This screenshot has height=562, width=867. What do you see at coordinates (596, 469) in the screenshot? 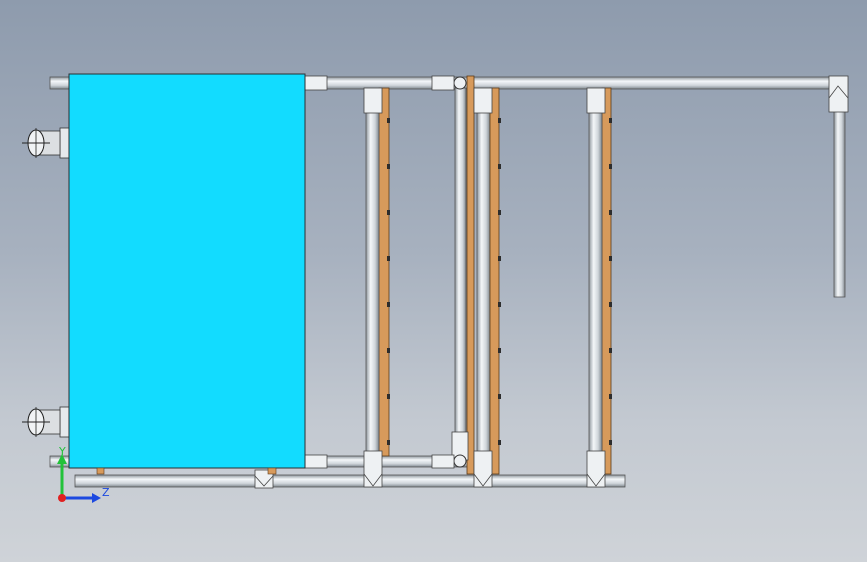
I see `frame3-bottom-fitting` at bounding box center [596, 469].